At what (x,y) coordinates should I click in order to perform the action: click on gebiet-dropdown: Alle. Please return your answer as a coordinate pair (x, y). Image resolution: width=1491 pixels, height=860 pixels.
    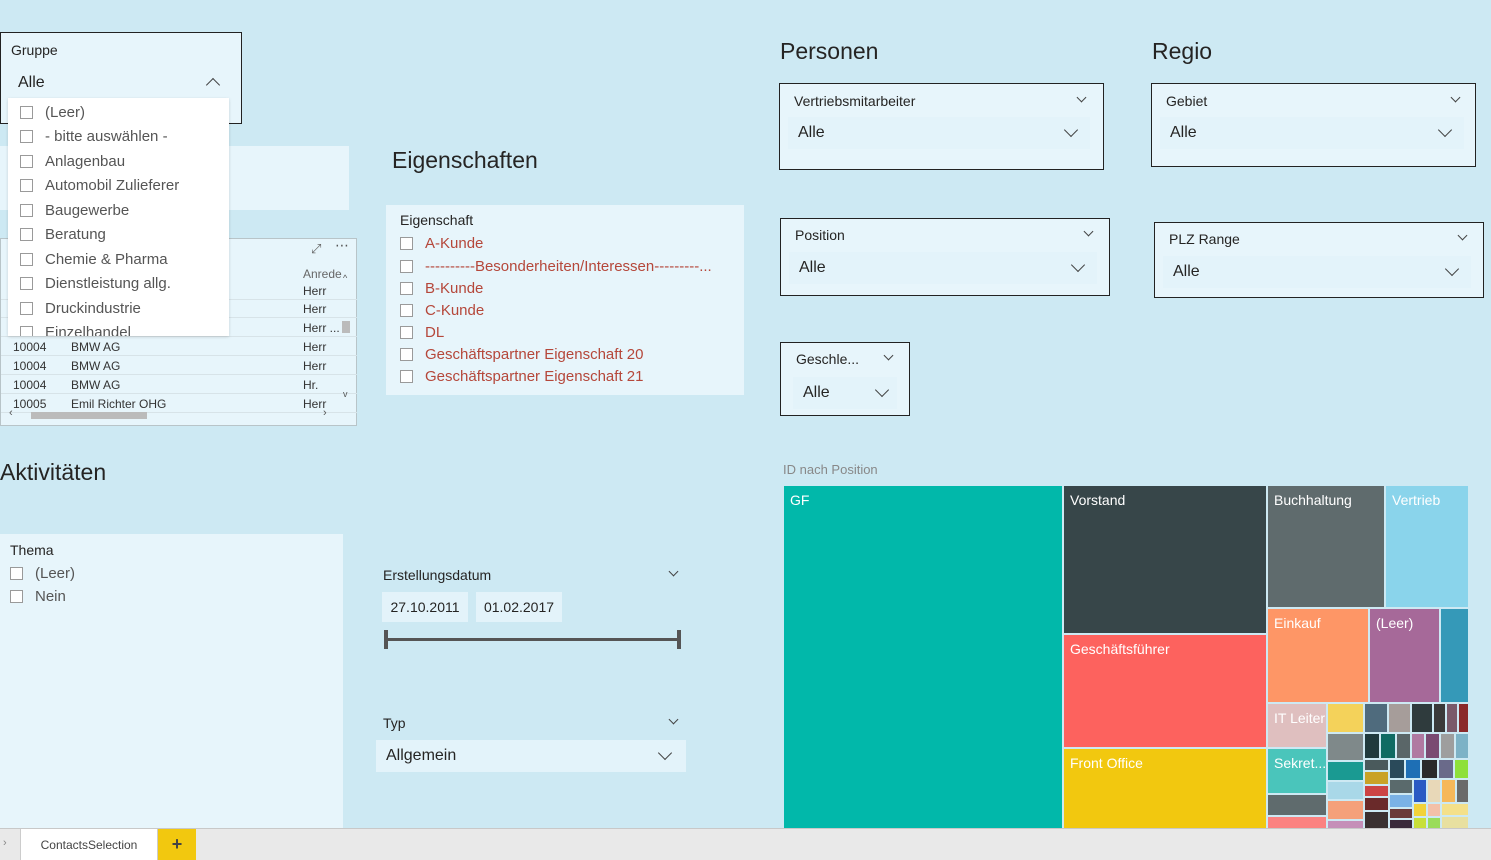
    Looking at the image, I should click on (1312, 133).